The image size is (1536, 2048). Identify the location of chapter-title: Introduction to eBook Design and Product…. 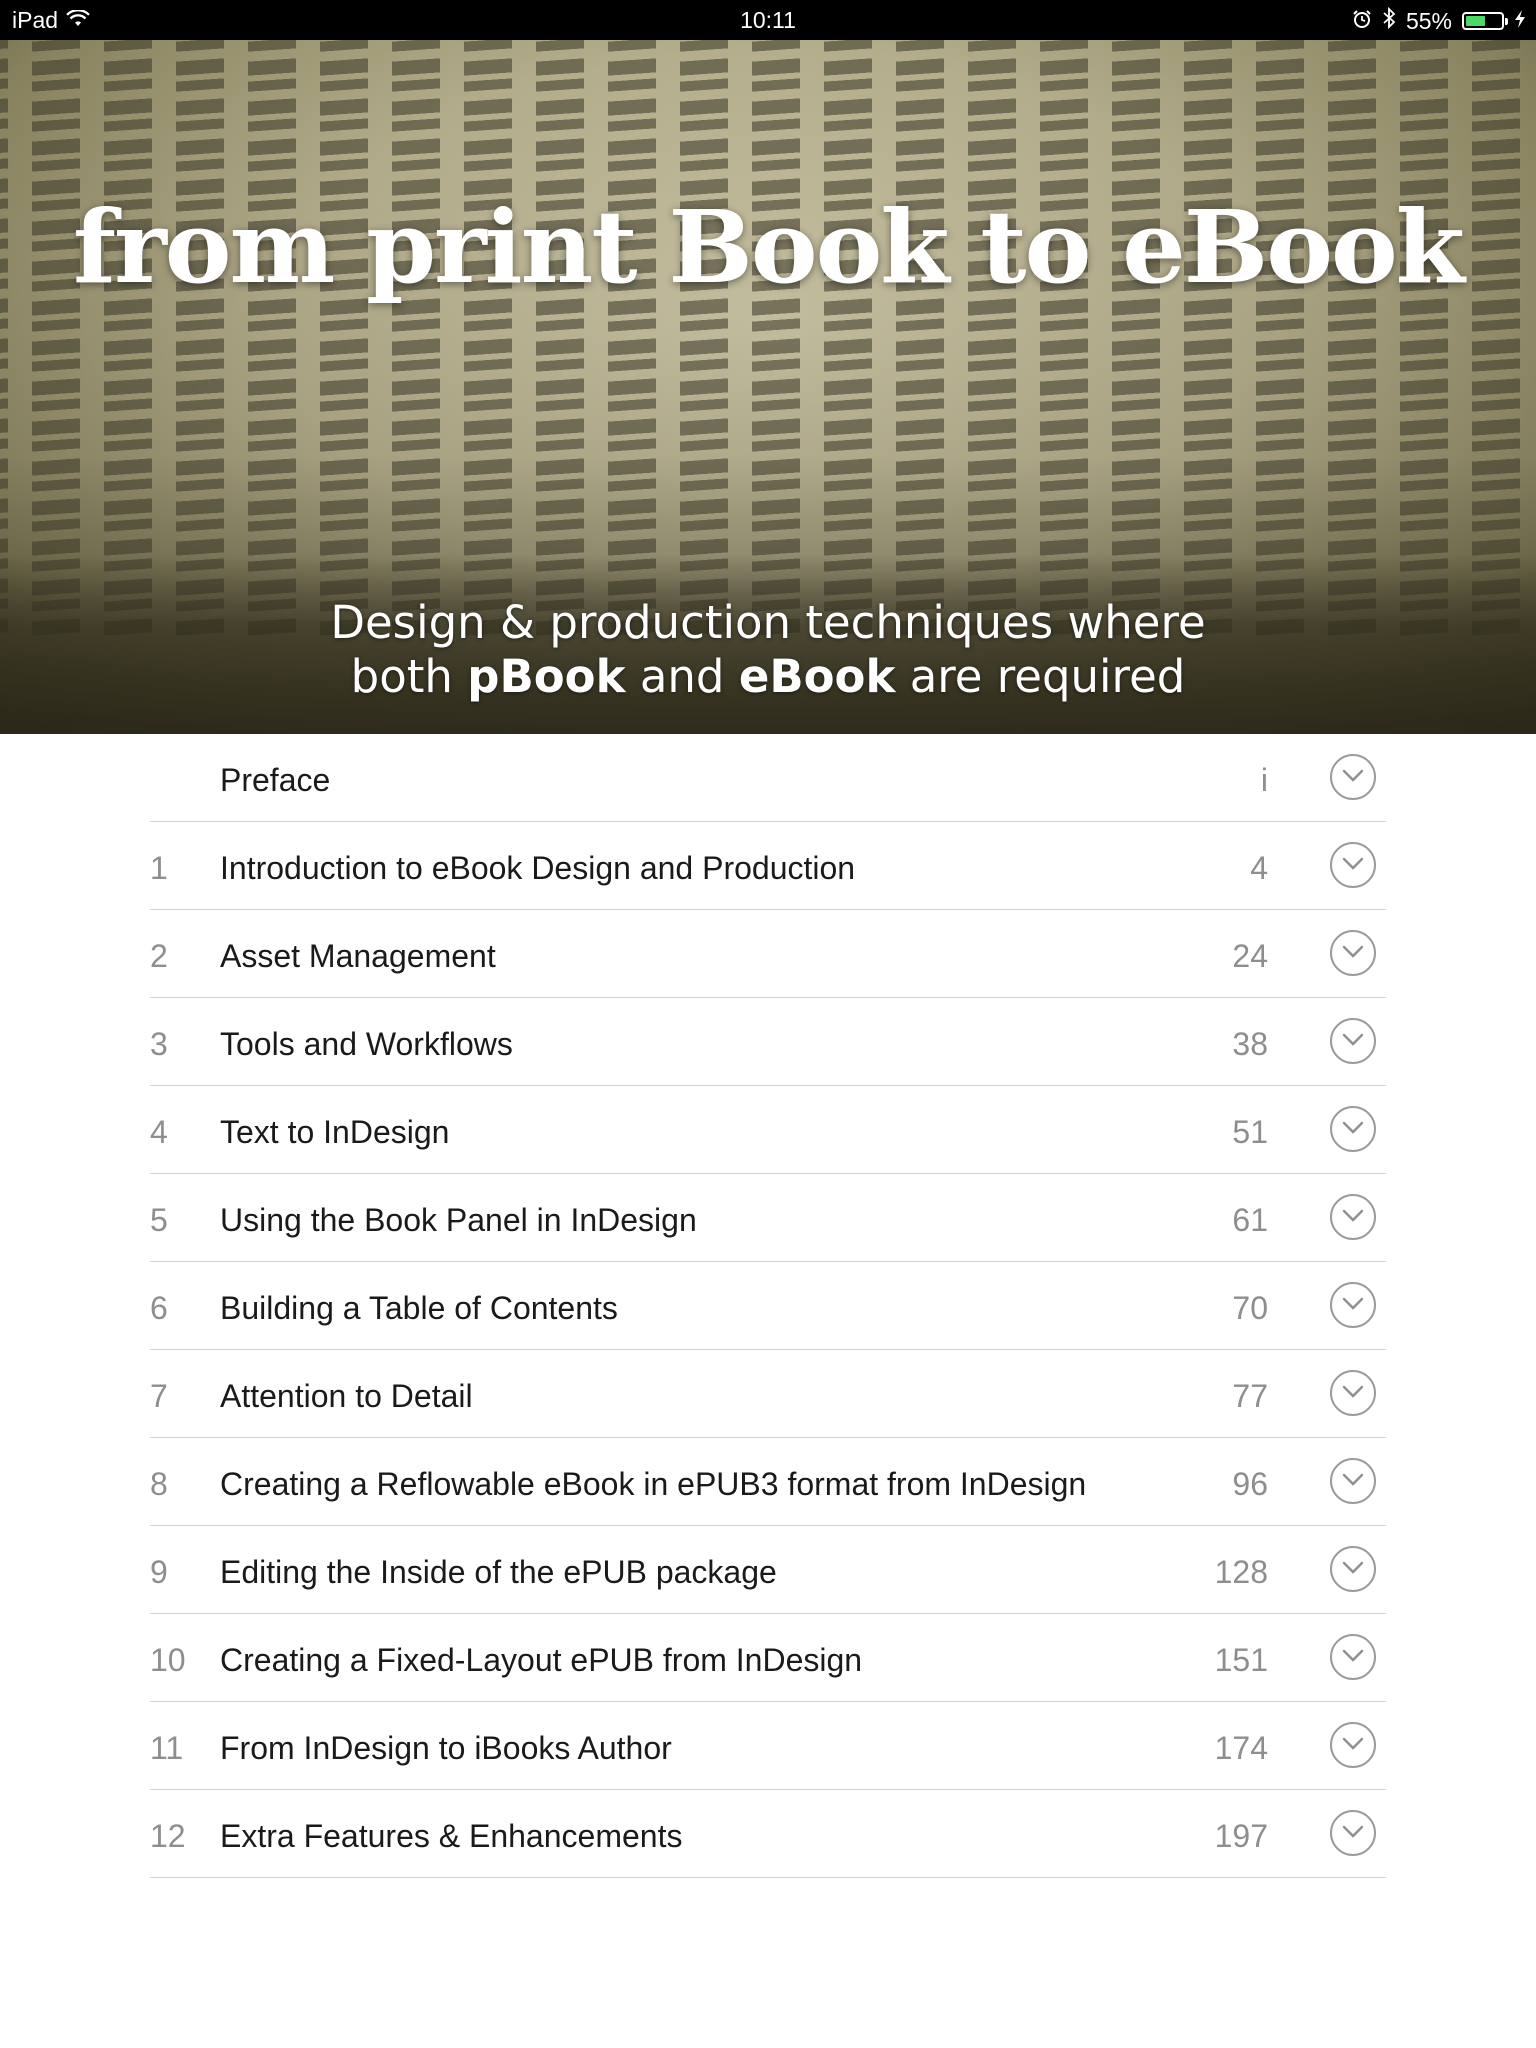
(538, 868).